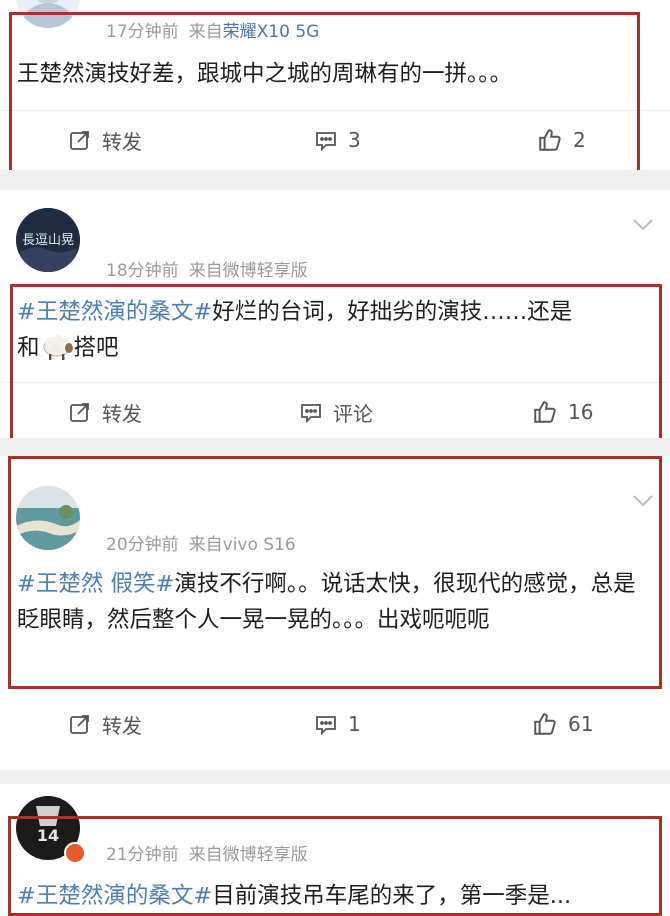 The width and height of the screenshot is (670, 916). Describe the element at coordinates (562, 412) in the screenshot. I see `like-button: 16` at that location.